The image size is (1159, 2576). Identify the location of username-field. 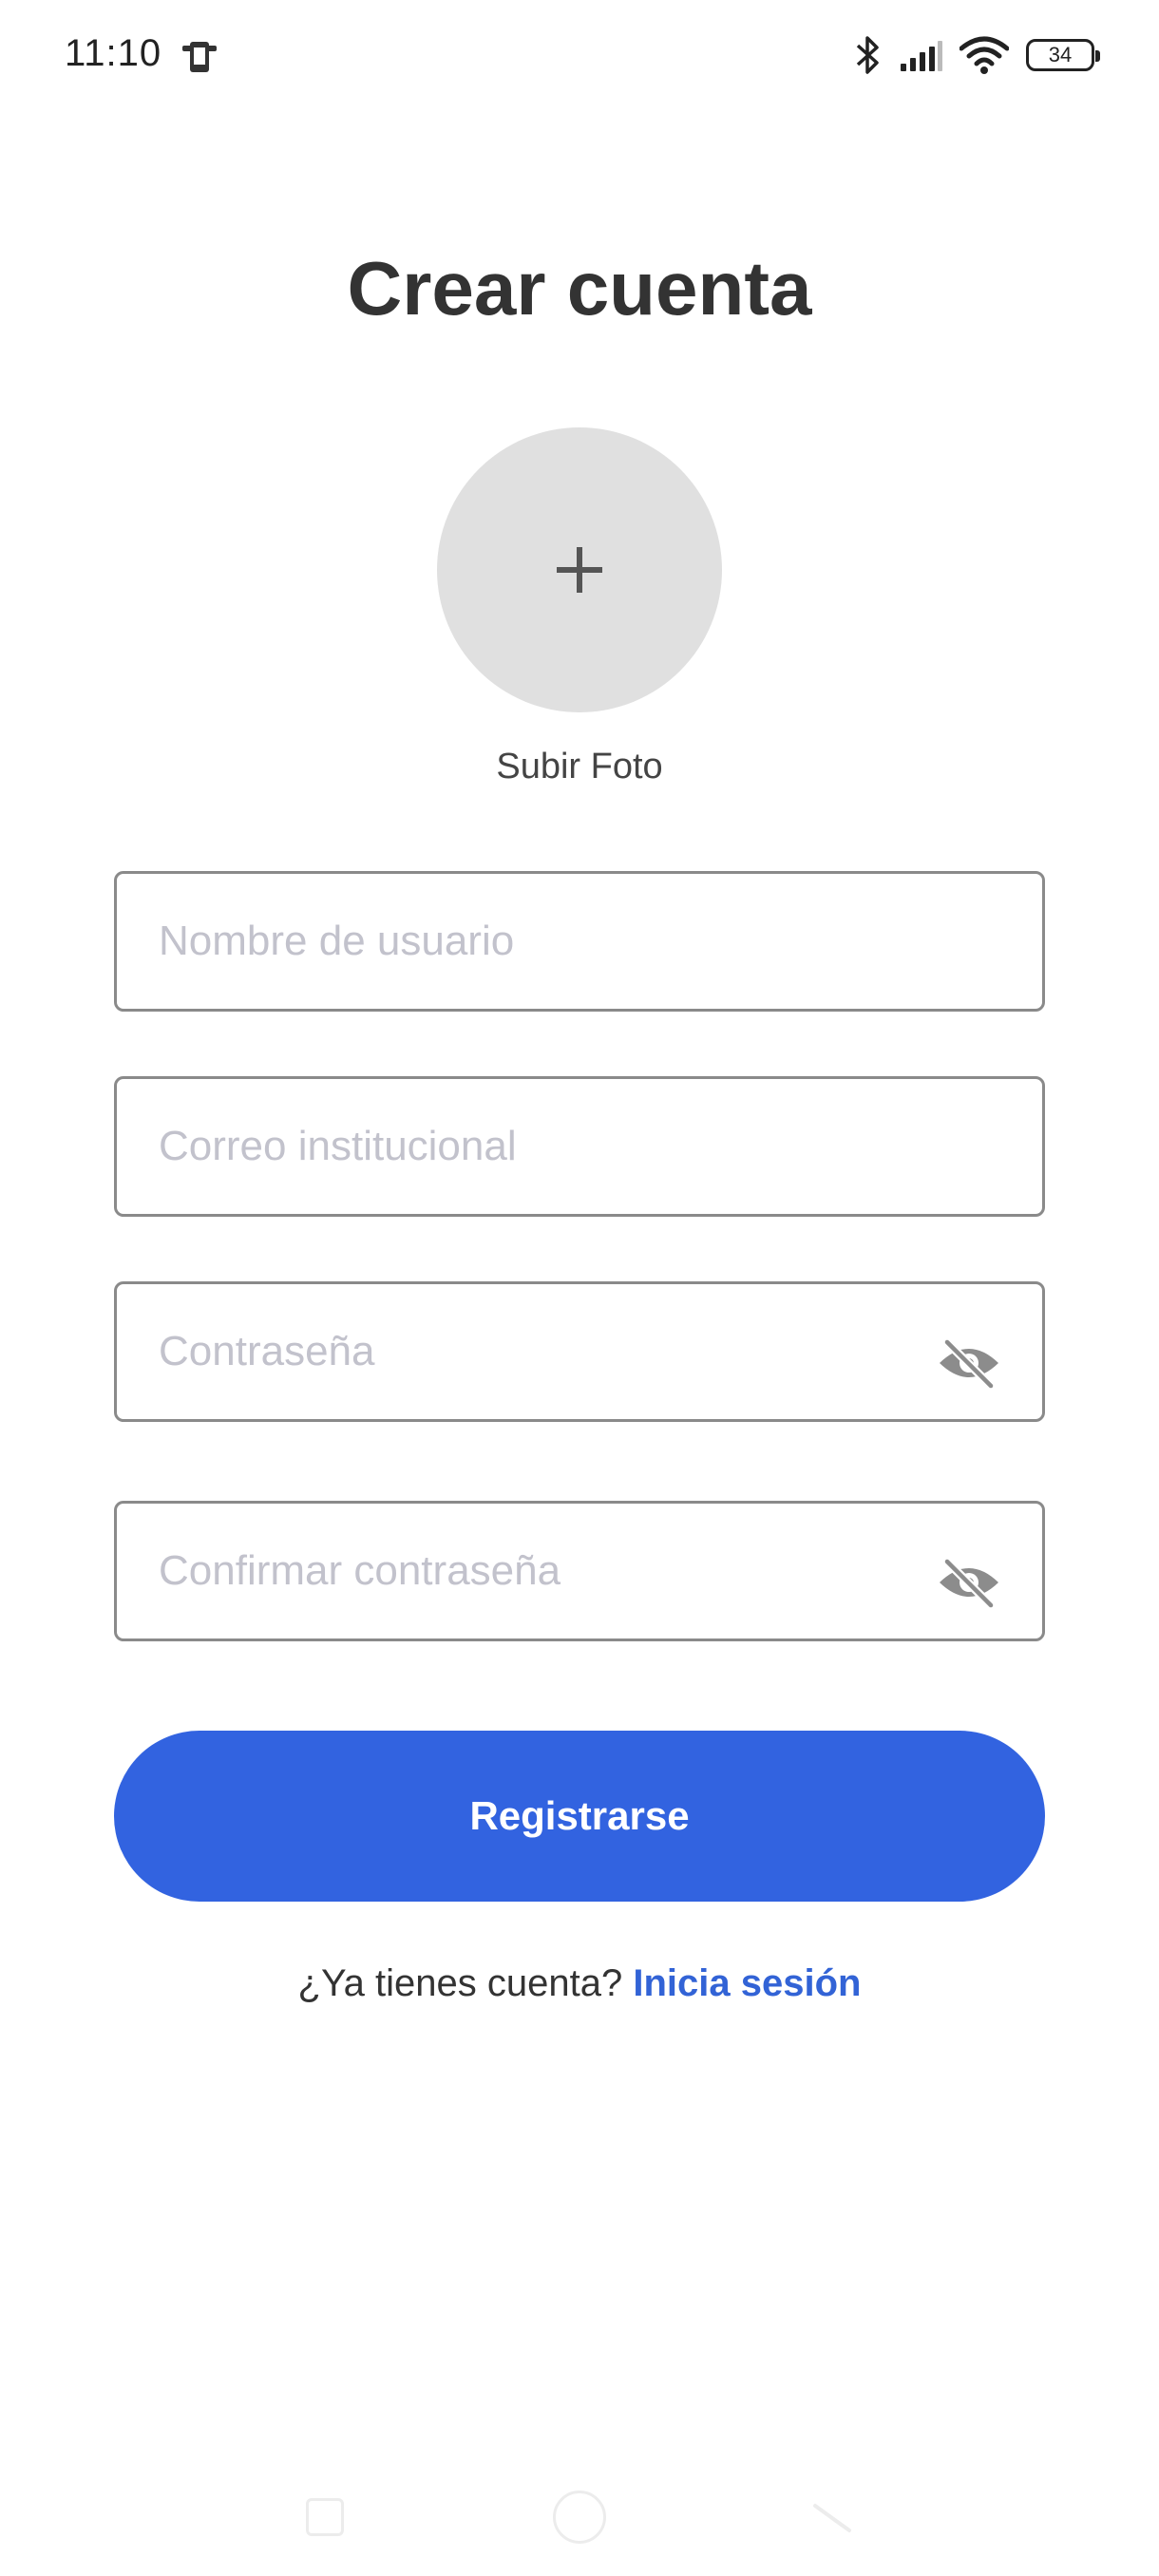
(579, 941).